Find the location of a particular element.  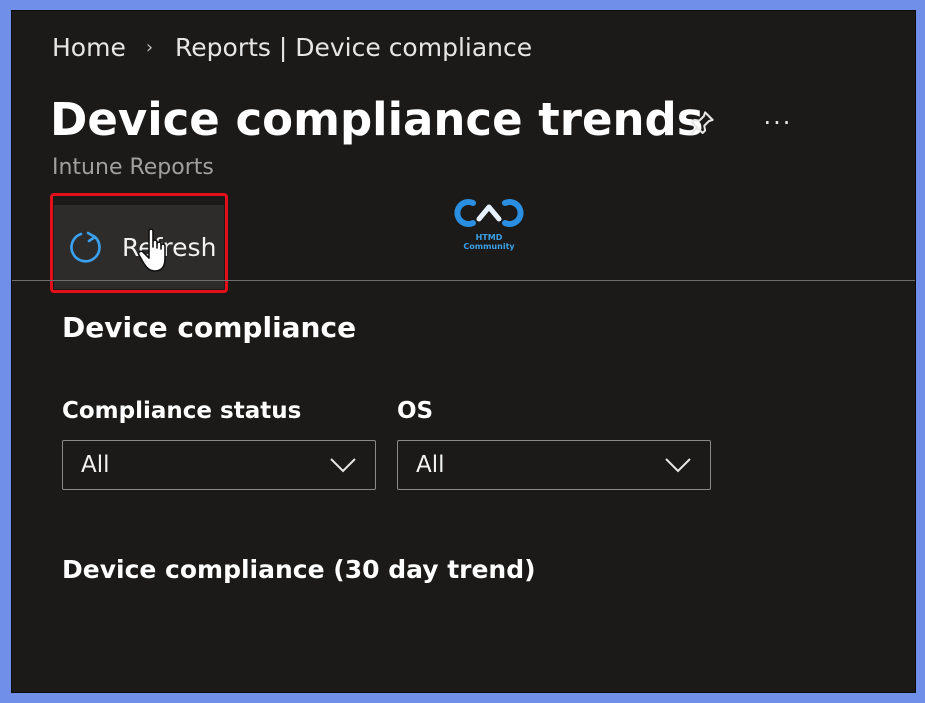

htmd-logo: HTMD Community is located at coordinates (489, 223).